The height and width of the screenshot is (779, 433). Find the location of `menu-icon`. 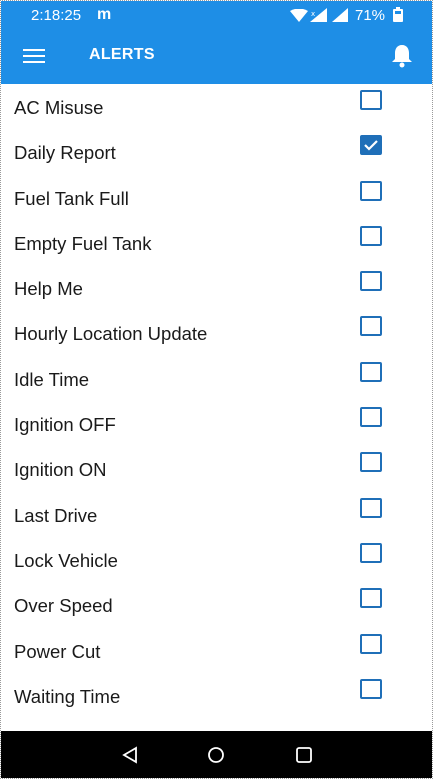

menu-icon is located at coordinates (35, 57).